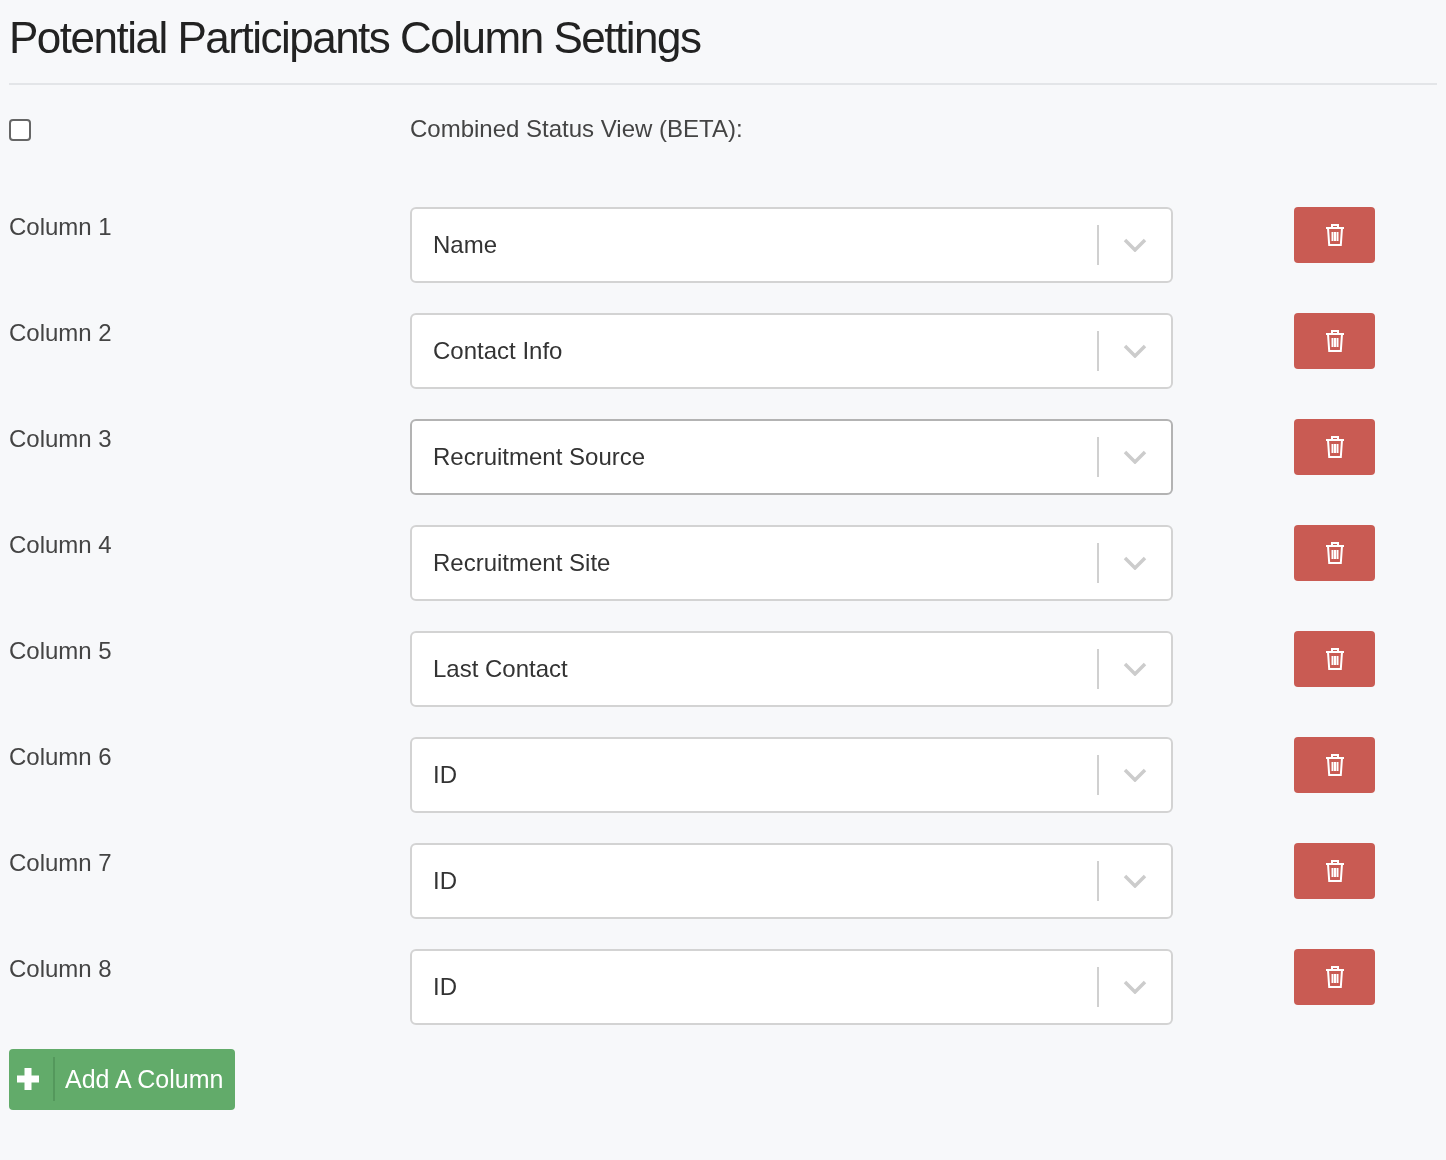 The image size is (1446, 1160). Describe the element at coordinates (61, 544) in the screenshot. I see `column-label: Column 4` at that location.